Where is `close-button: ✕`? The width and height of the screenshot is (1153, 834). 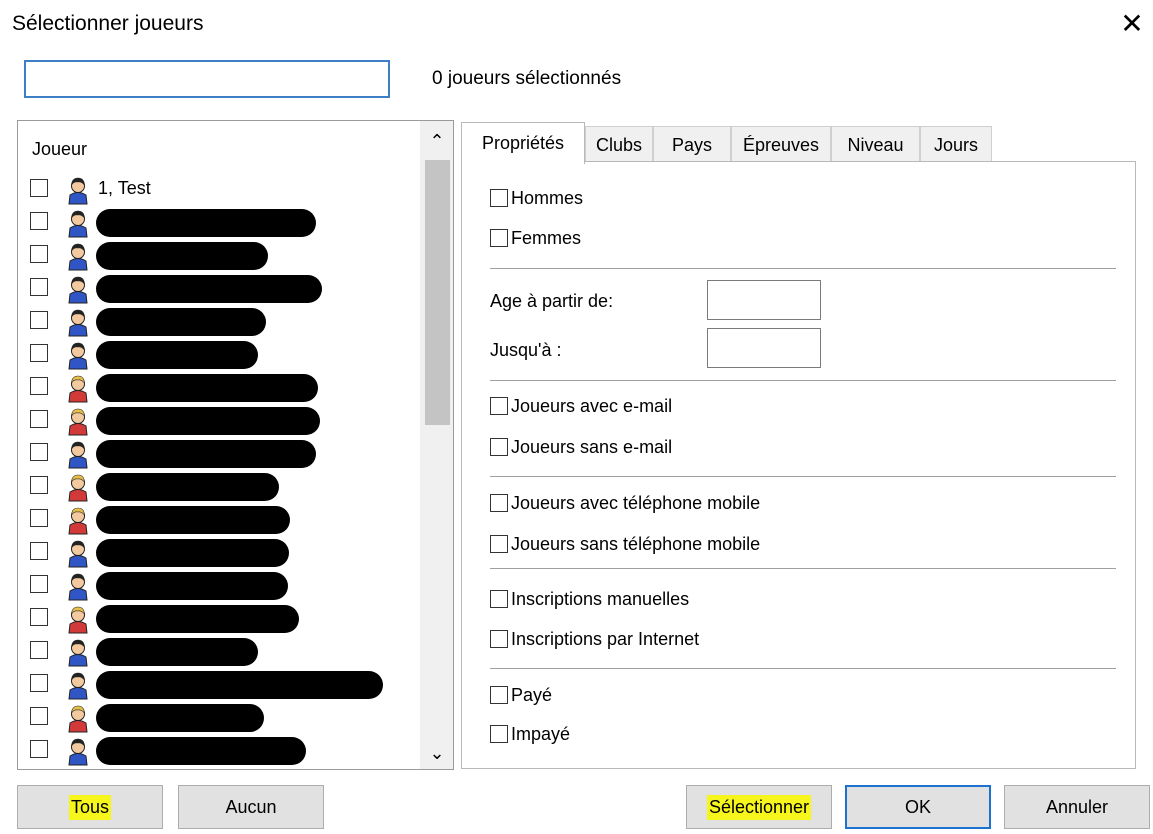 close-button: ✕ is located at coordinates (1132, 24).